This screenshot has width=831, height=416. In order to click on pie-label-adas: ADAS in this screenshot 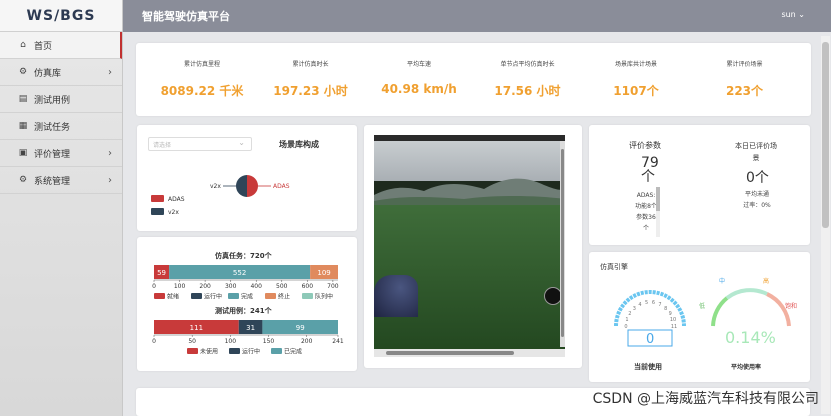, I will do `click(281, 186)`.